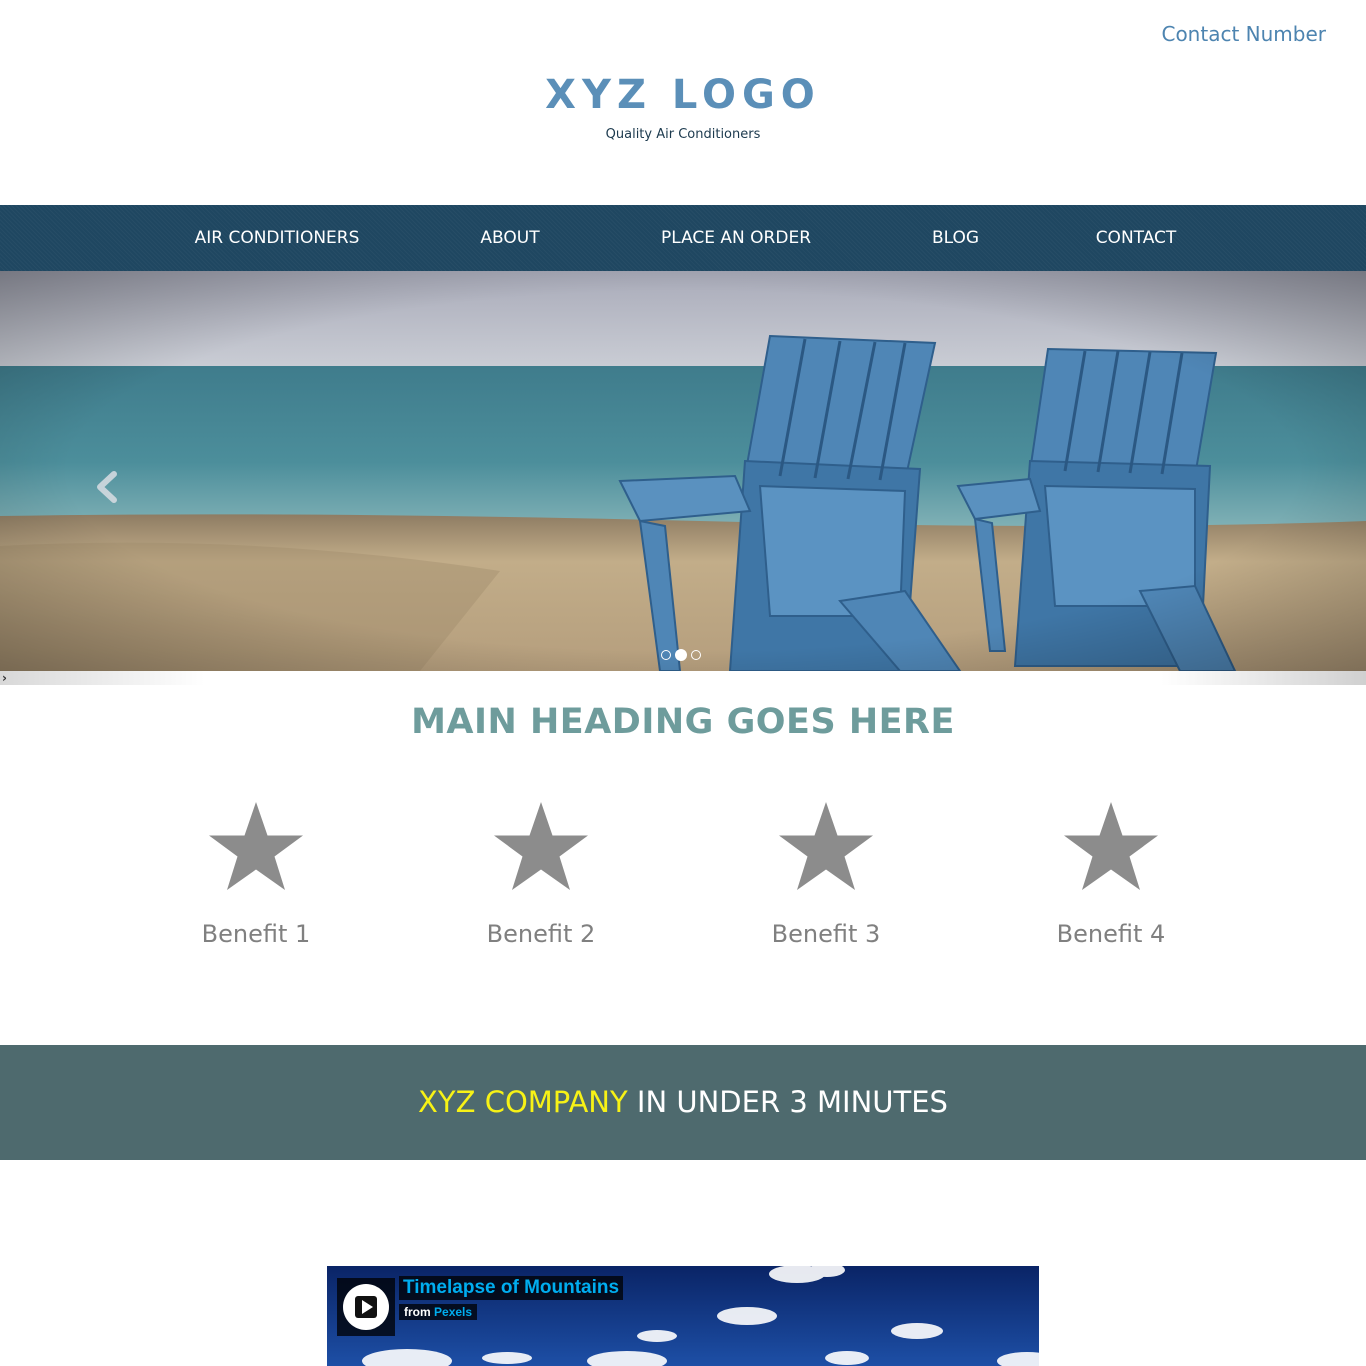 The width and height of the screenshot is (1366, 1366). I want to click on benefit-label: Benefit 1, so click(256, 934).